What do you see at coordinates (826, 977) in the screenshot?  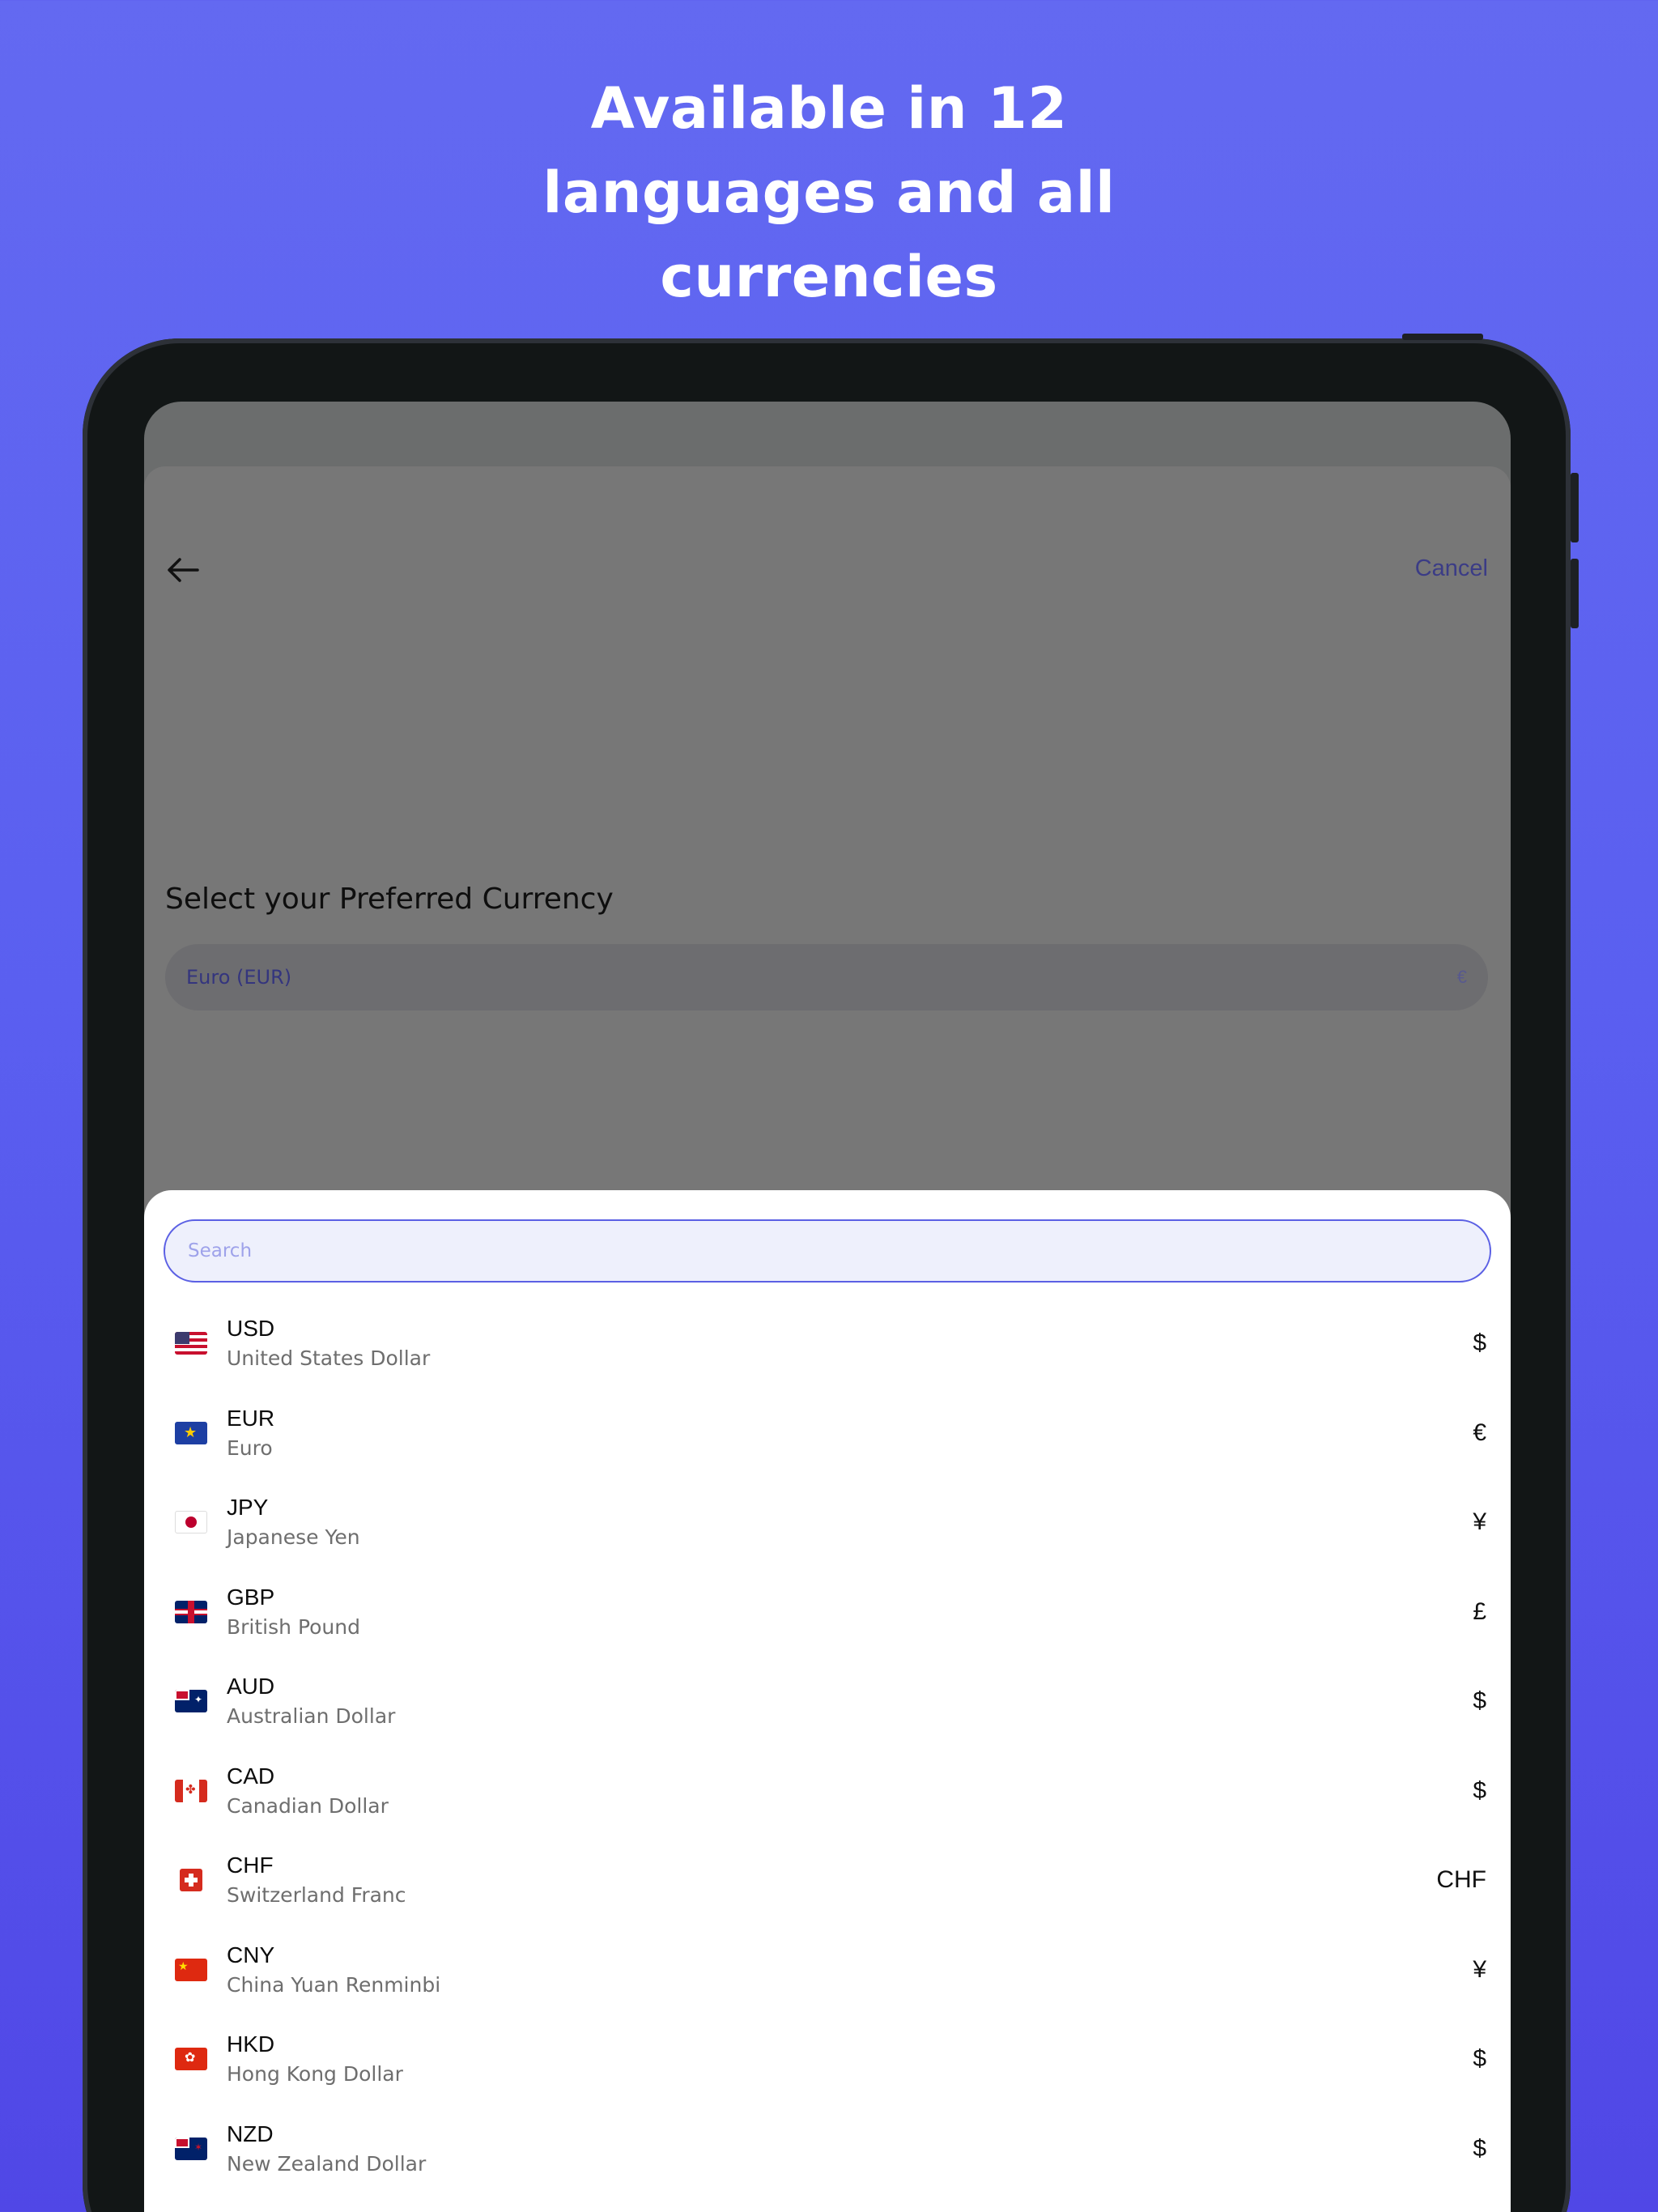 I see `currency-select-field: Euro (EUR) €` at bounding box center [826, 977].